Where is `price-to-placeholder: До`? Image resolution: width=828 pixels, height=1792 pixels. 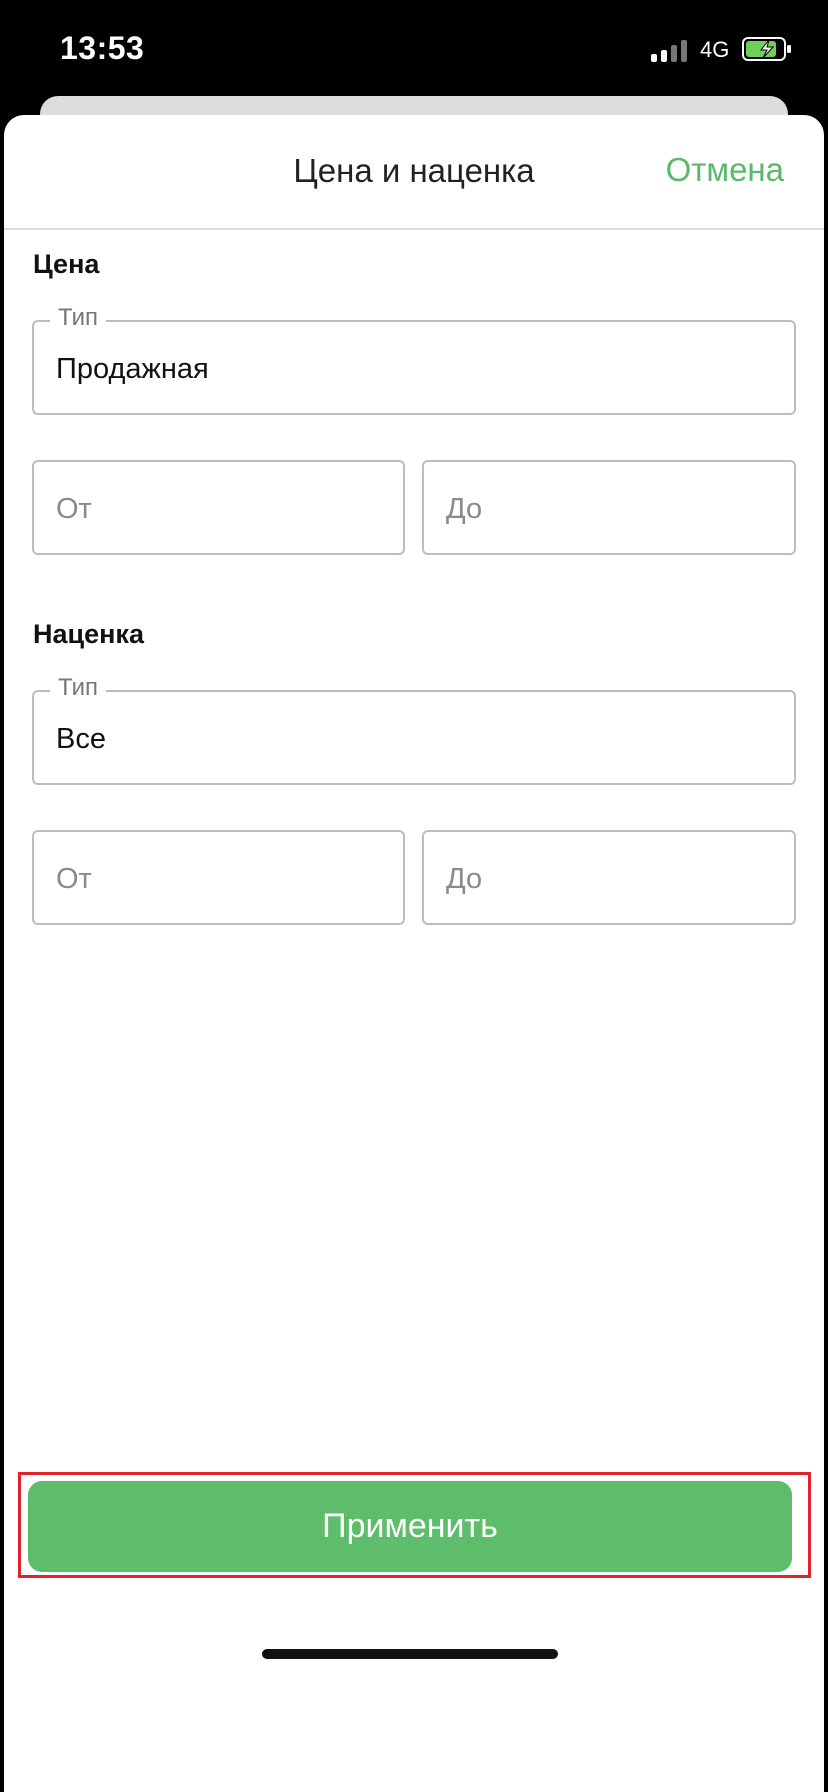 price-to-placeholder: До is located at coordinates (464, 509).